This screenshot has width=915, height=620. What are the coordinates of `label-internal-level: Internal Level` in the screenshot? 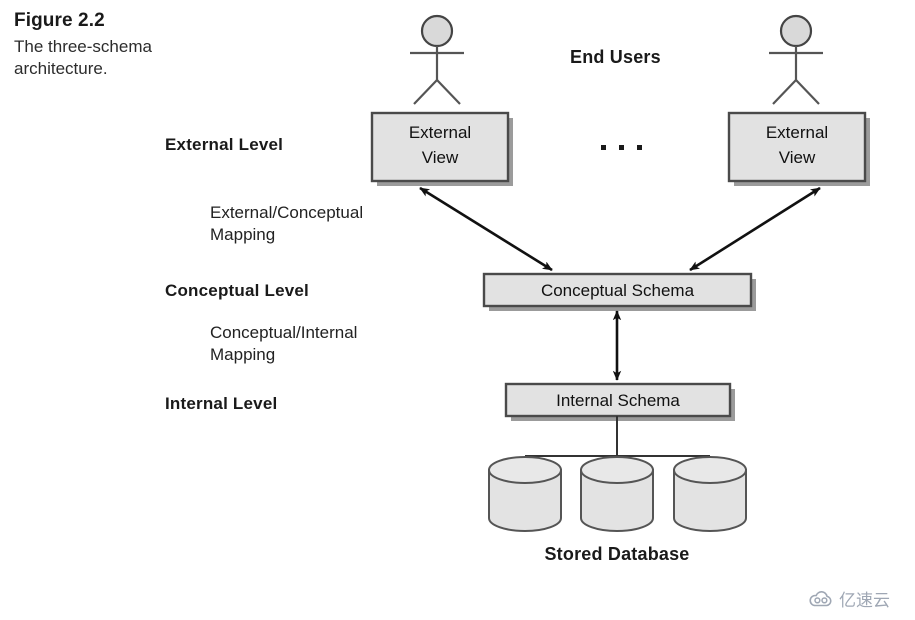 It's located at (221, 403).